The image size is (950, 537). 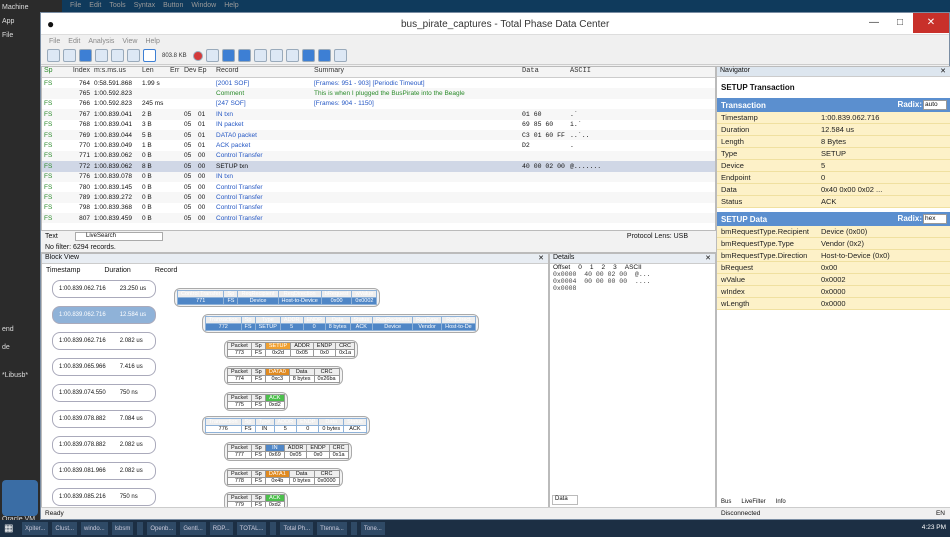 I want to click on block-row: 1:00.839.078.882 2.082 us, so click(x=101, y=445).